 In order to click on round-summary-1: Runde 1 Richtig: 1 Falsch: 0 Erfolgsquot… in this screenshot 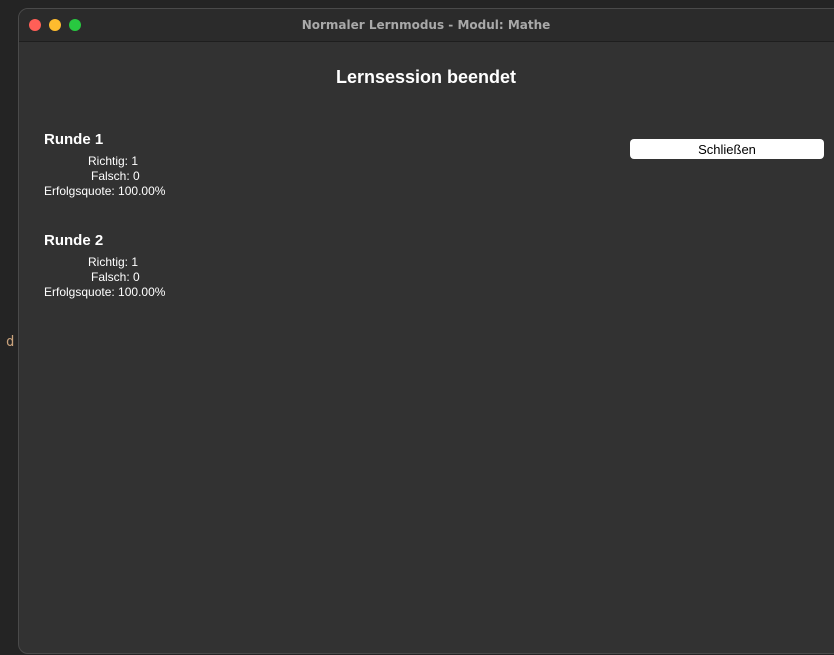, I will do `click(134, 165)`.